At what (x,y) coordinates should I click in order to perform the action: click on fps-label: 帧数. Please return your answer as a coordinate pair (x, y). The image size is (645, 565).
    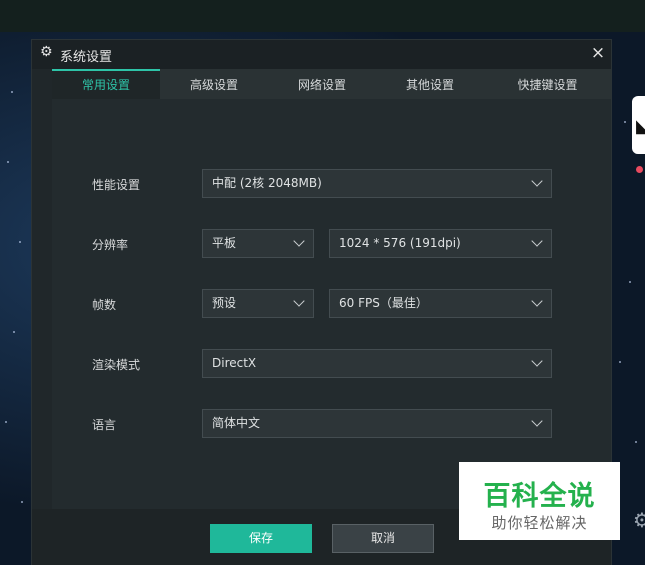
    Looking at the image, I should click on (104, 305).